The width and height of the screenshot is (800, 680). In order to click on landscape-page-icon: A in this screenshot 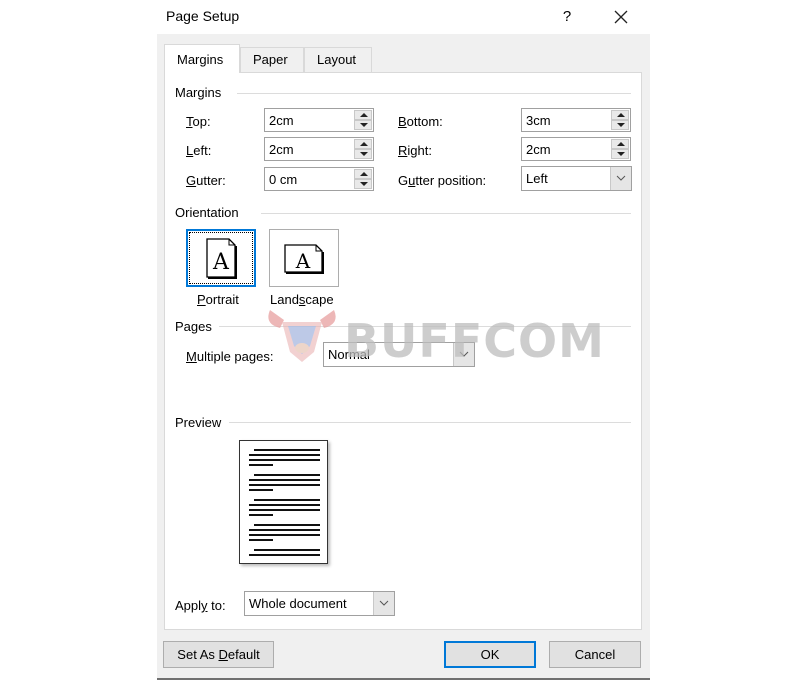, I will do `click(304, 259)`.